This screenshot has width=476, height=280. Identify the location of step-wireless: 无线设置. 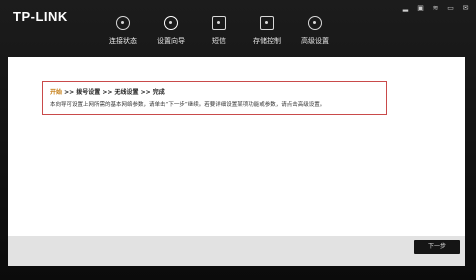
(126, 92).